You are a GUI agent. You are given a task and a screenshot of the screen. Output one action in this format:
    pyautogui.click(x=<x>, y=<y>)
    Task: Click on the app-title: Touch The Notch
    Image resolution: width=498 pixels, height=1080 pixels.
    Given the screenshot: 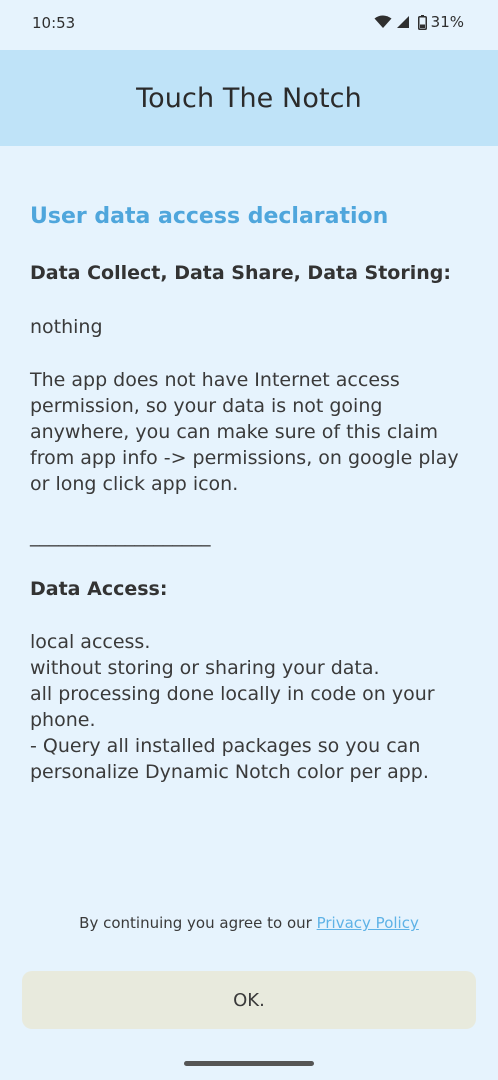 What is the action you would take?
    pyautogui.click(x=249, y=98)
    